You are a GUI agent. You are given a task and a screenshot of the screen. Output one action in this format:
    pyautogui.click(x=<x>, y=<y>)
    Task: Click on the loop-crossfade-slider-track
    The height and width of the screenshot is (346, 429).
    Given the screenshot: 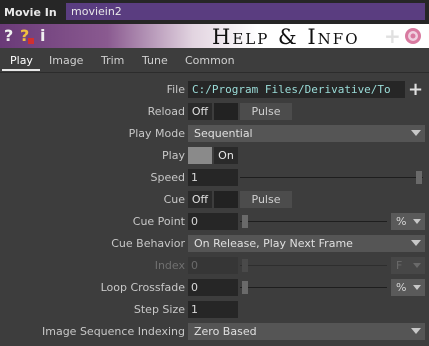 What is the action you would take?
    pyautogui.click(x=313, y=287)
    